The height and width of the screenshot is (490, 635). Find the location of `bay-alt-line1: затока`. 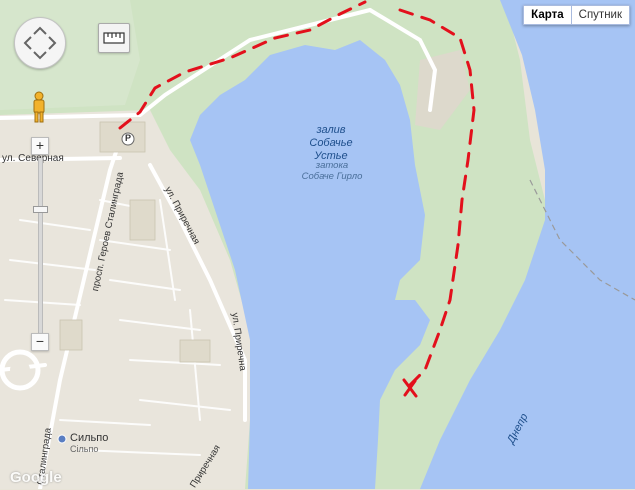

bay-alt-line1: затока is located at coordinates (332, 165).